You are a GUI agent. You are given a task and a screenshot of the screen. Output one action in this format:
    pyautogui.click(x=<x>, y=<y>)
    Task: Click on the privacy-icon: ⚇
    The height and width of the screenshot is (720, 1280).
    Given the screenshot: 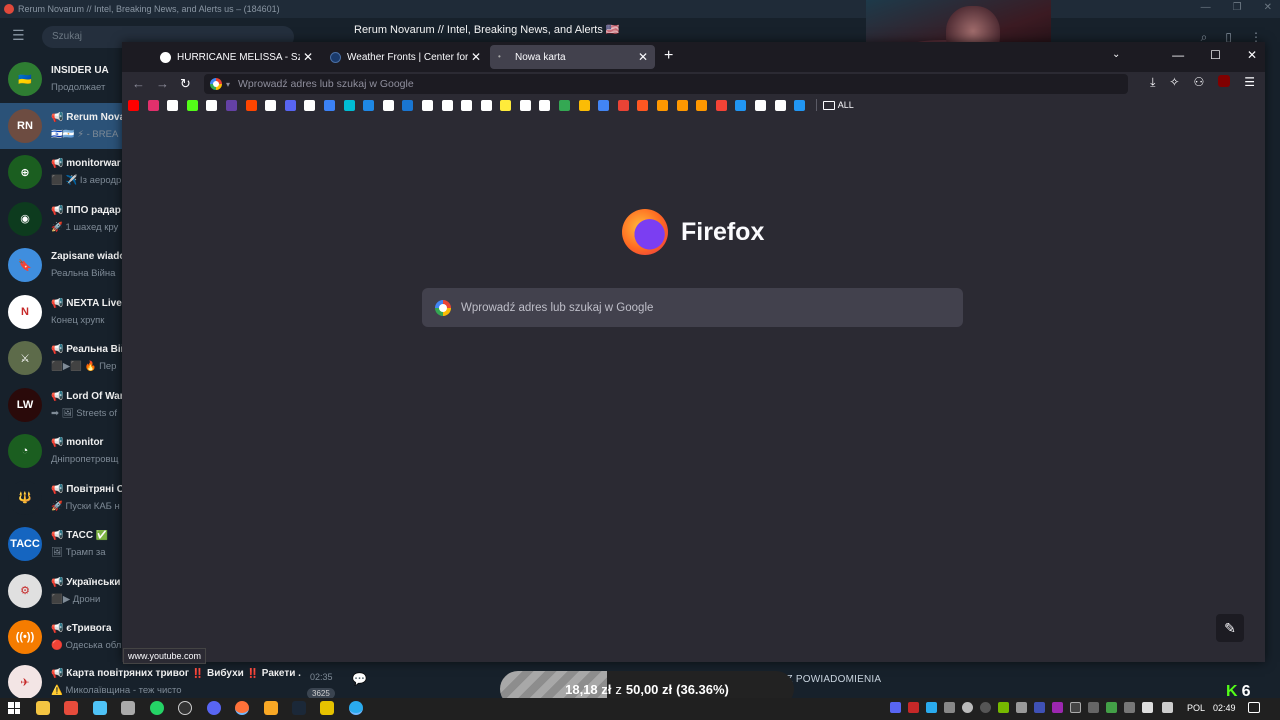 What is the action you would take?
    pyautogui.click(x=1198, y=82)
    